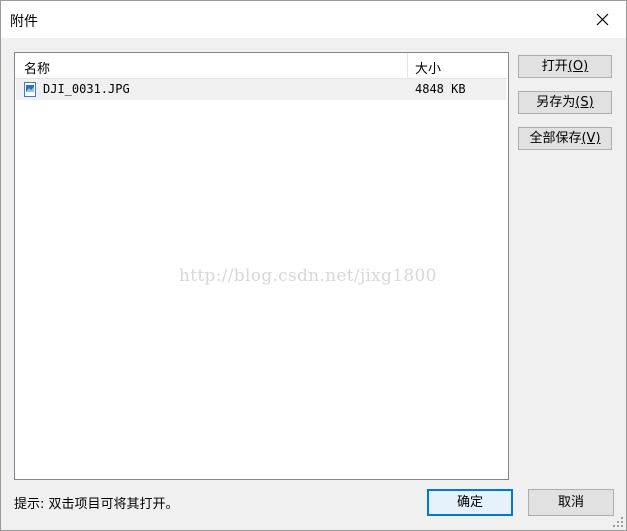  Describe the element at coordinates (407, 65) in the screenshot. I see `column-divider` at that location.